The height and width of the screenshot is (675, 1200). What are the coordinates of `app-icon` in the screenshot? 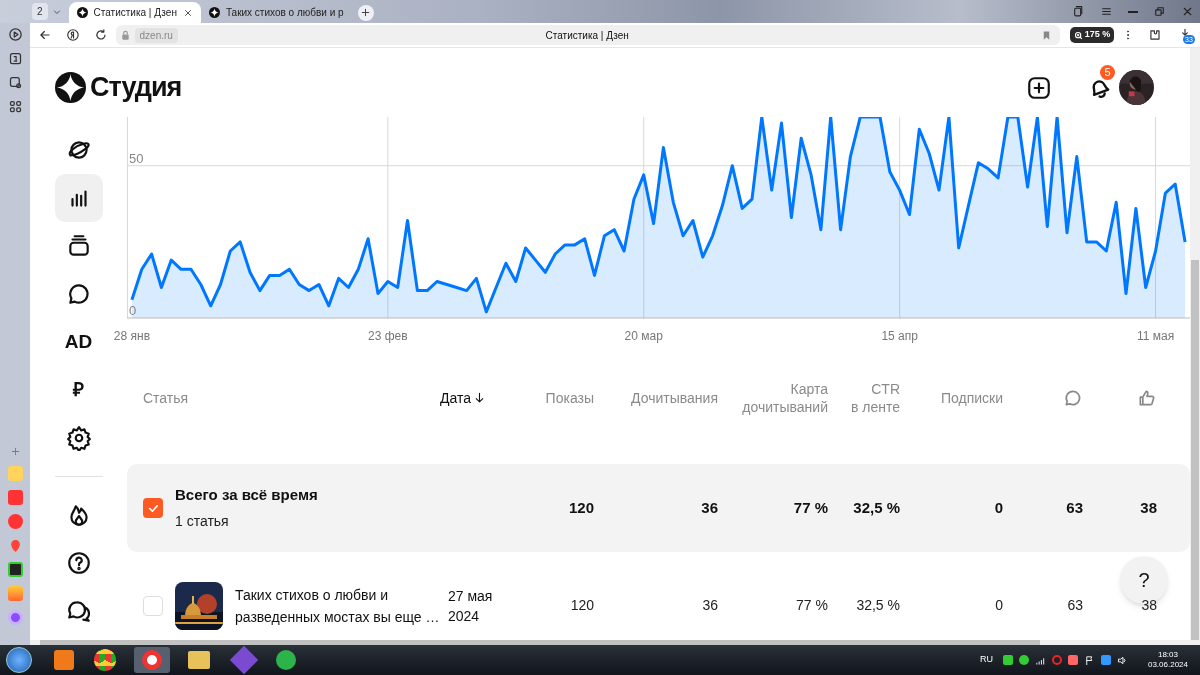 It's located at (15, 569).